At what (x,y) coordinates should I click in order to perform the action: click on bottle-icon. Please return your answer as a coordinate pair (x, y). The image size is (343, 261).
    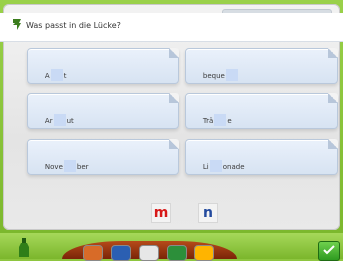
    Looking at the image, I should click on (24, 248).